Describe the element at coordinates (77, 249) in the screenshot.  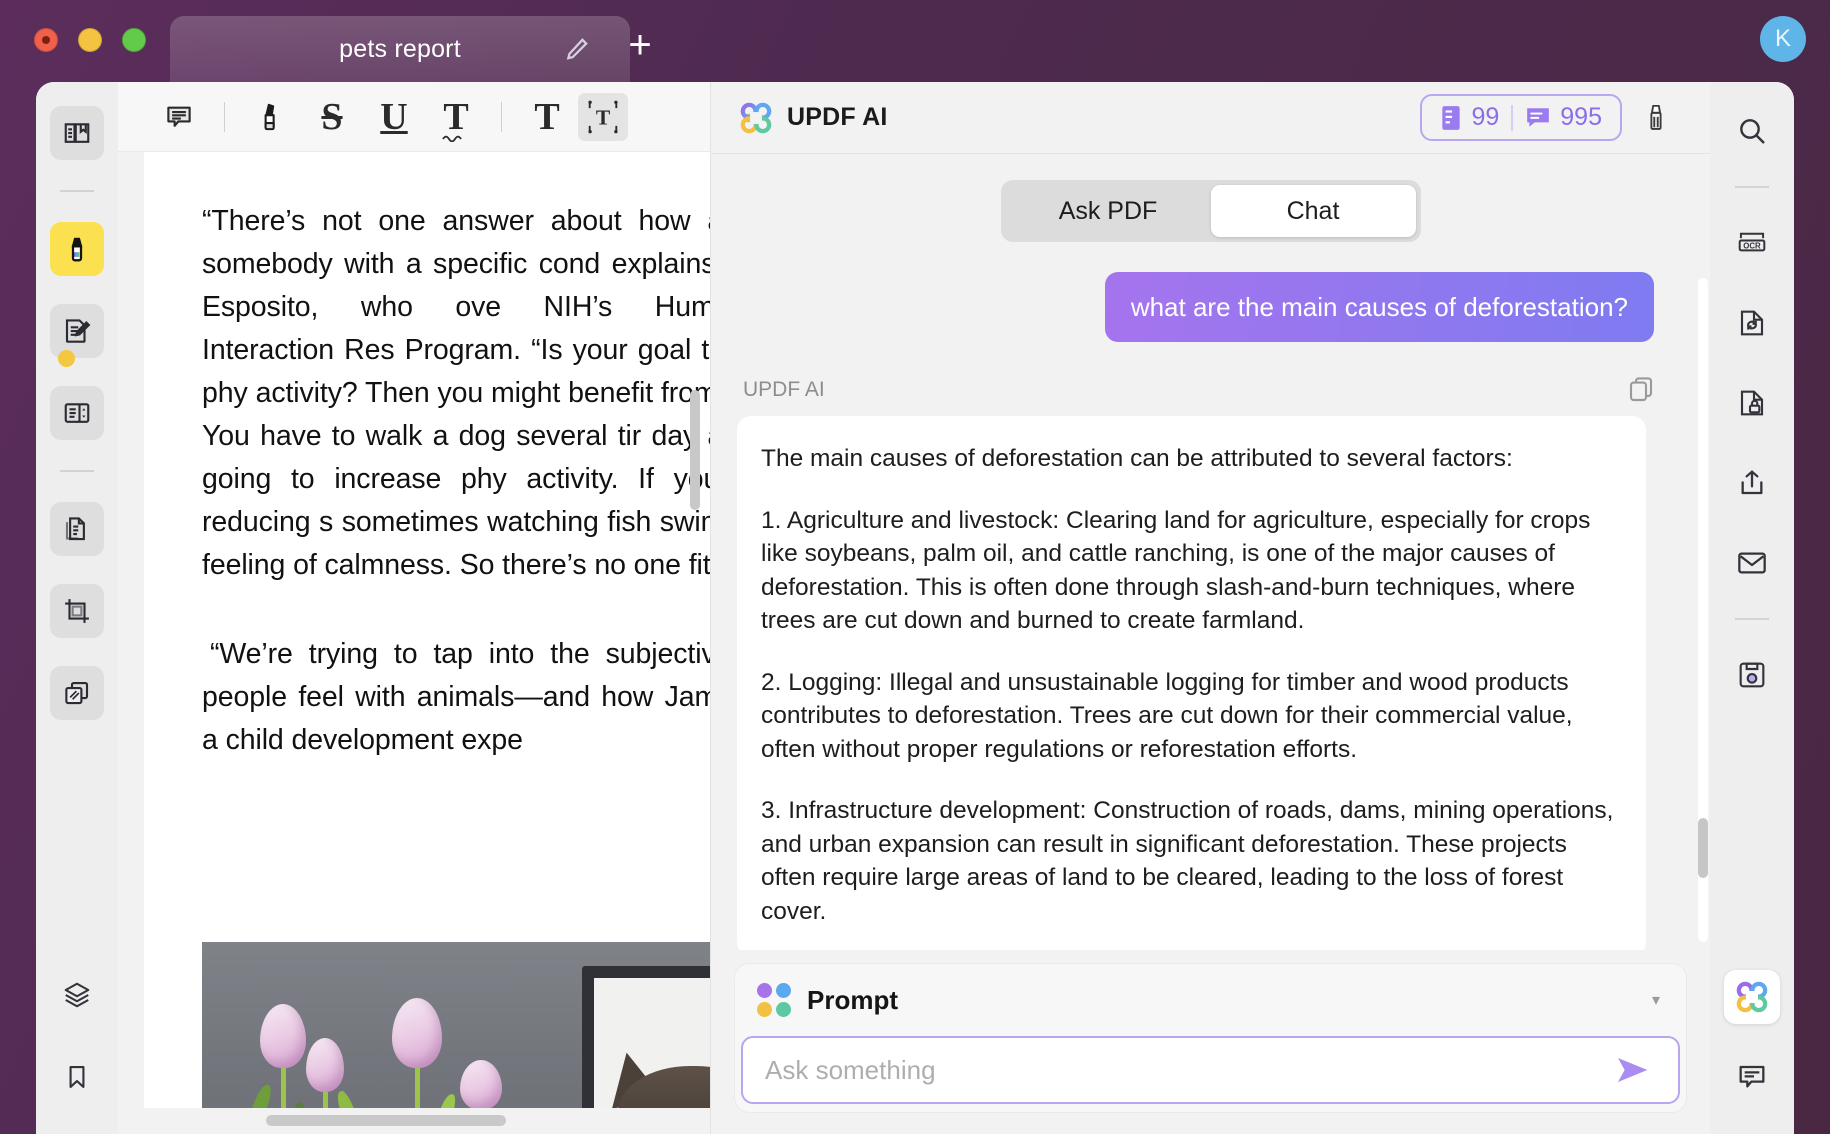
I see `sidebar-item-comment` at that location.